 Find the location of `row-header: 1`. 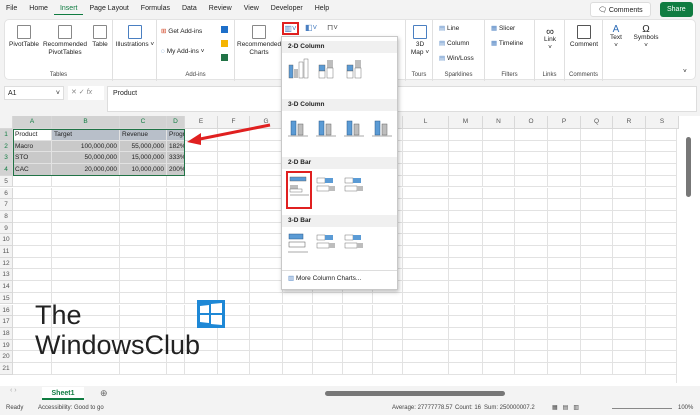

row-header: 1 is located at coordinates (6, 135).